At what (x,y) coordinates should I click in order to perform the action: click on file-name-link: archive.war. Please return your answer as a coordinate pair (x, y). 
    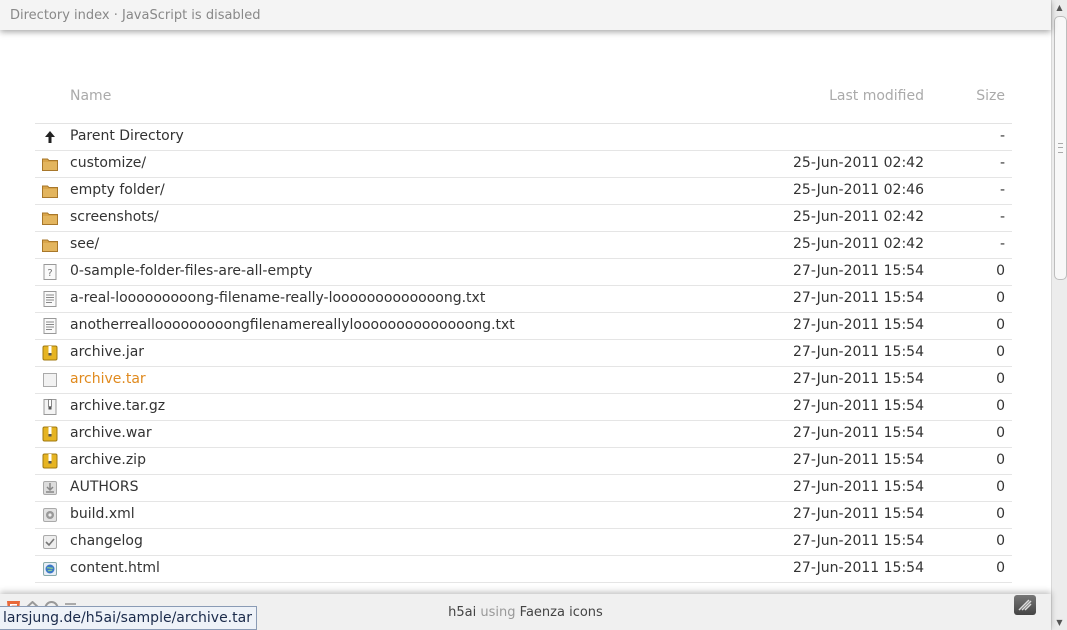
    Looking at the image, I should click on (111, 433).